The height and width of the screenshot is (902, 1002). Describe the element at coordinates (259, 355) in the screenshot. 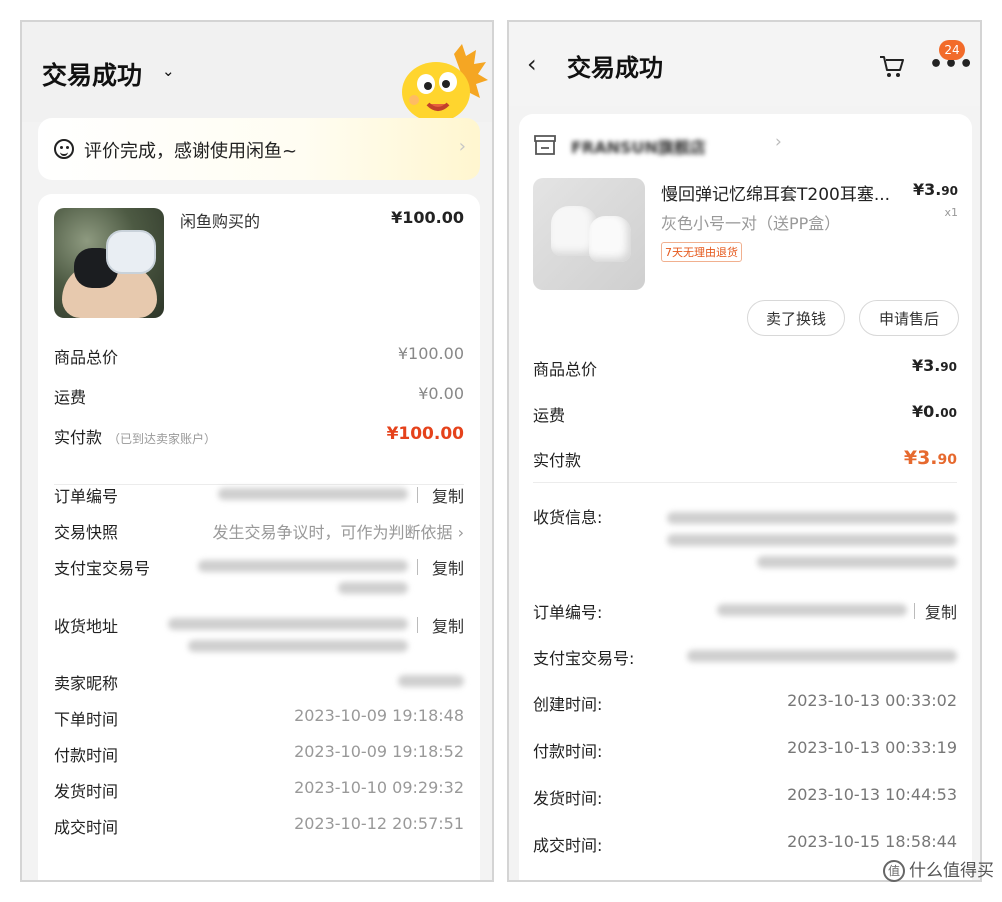

I see `summary-row: 商品总价 ¥100.00` at that location.